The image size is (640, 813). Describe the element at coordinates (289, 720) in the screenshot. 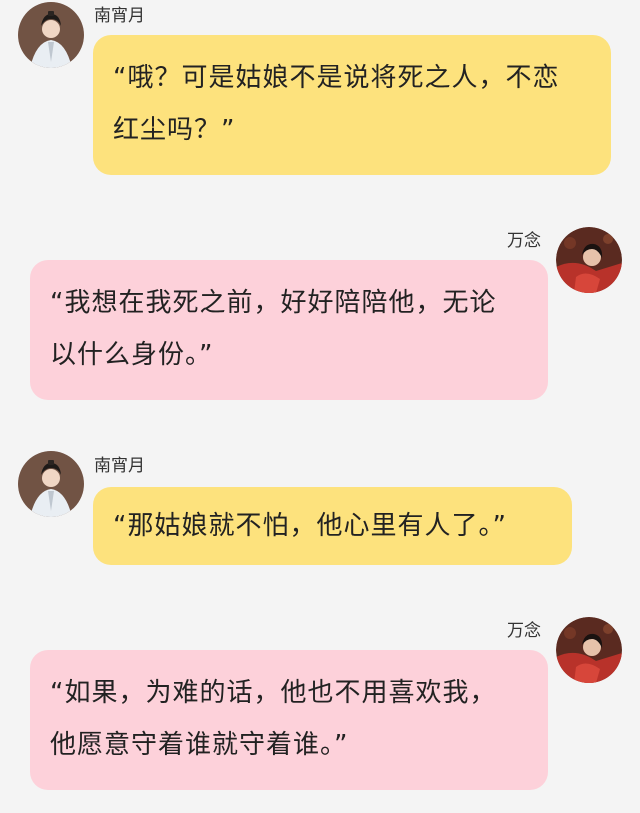

I see `message-bubble: “如果，为难的话，他也不用喜欢我， 他愿意守着谁就守着谁。”` at that location.